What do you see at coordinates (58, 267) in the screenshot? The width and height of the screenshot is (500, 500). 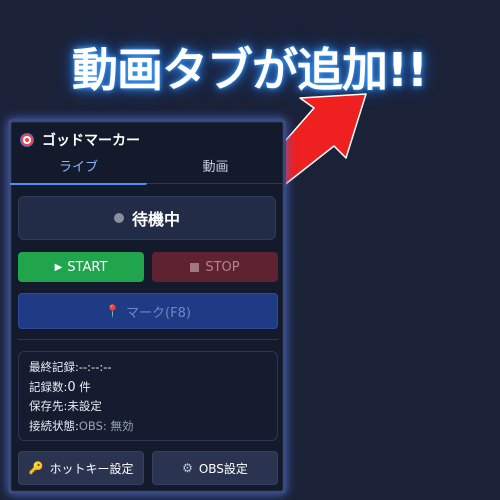 I see `play-icon: ▶` at bounding box center [58, 267].